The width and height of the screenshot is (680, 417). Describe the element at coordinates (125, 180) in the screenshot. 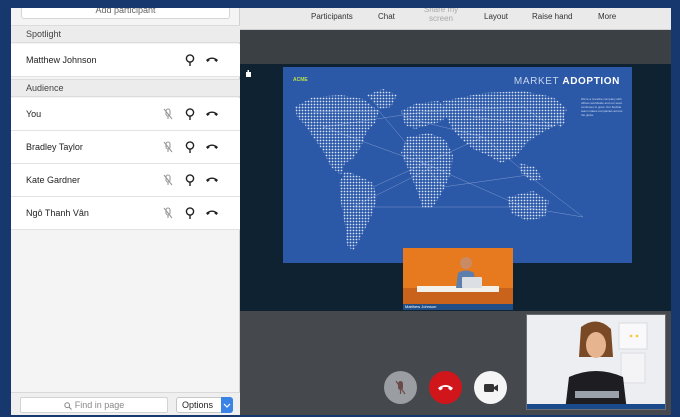

I see `participant-row-kate-gardner: Kate Gardner` at that location.